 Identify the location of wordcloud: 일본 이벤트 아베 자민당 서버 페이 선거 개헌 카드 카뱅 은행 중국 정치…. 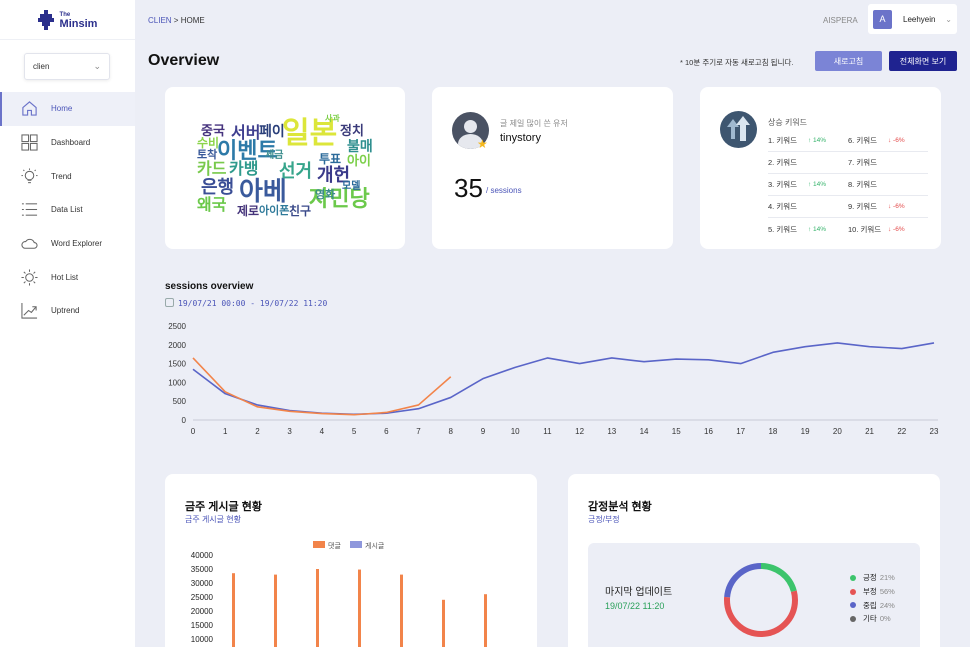
(287, 166).